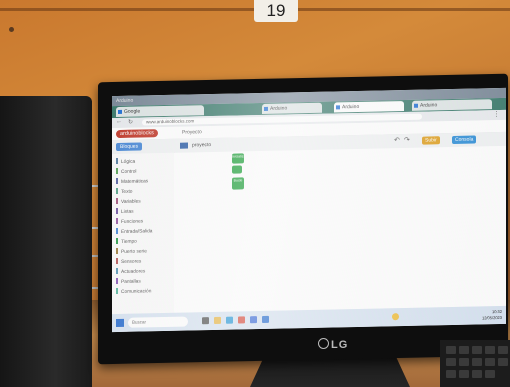  Describe the element at coordinates (137, 134) in the screenshot. I see `brand-logo: arduinoblocks` at that location.